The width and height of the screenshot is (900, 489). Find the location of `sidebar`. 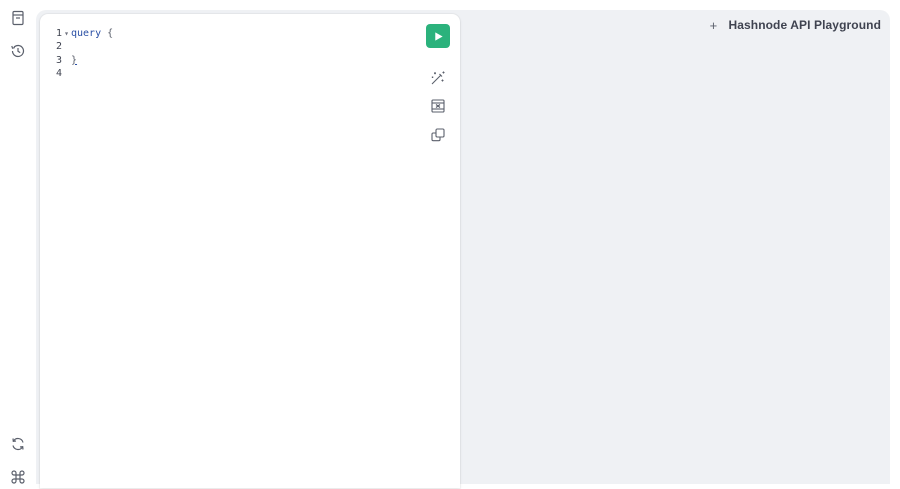

sidebar is located at coordinates (18, 242).